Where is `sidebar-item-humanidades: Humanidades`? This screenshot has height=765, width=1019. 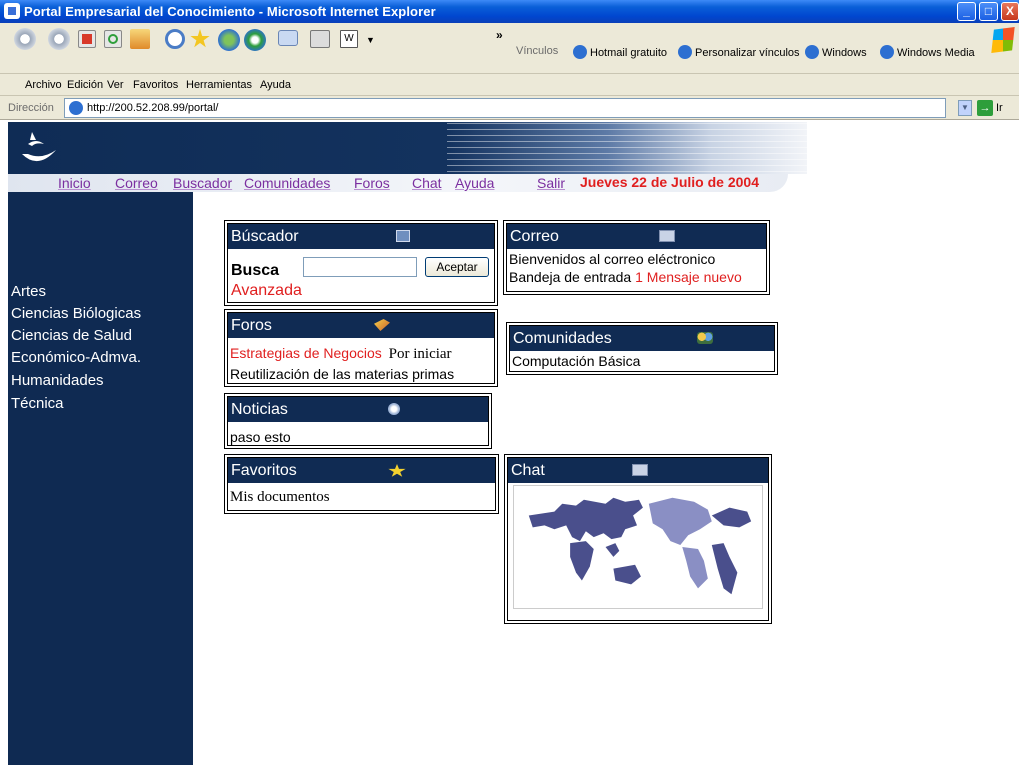
sidebar-item-humanidades: Humanidades is located at coordinates (57, 381).